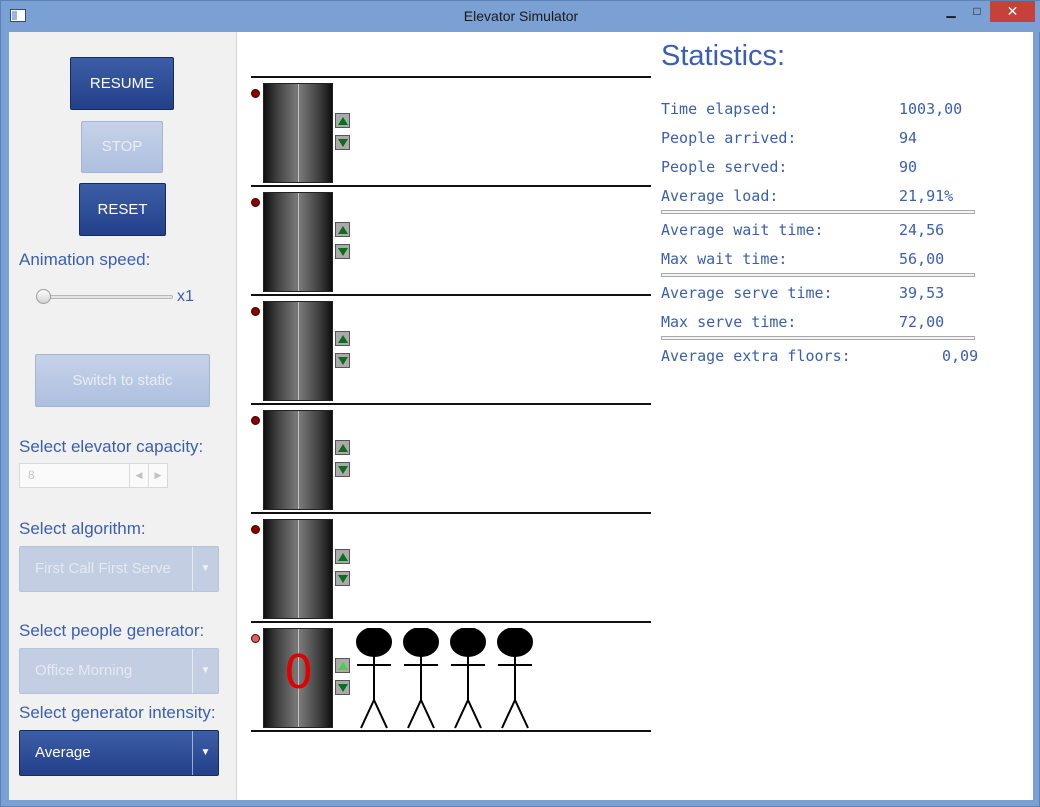 Image resolution: width=1040 pixels, height=807 pixels. I want to click on capacity-spinner: 8 ◀ ▶, so click(93, 475).